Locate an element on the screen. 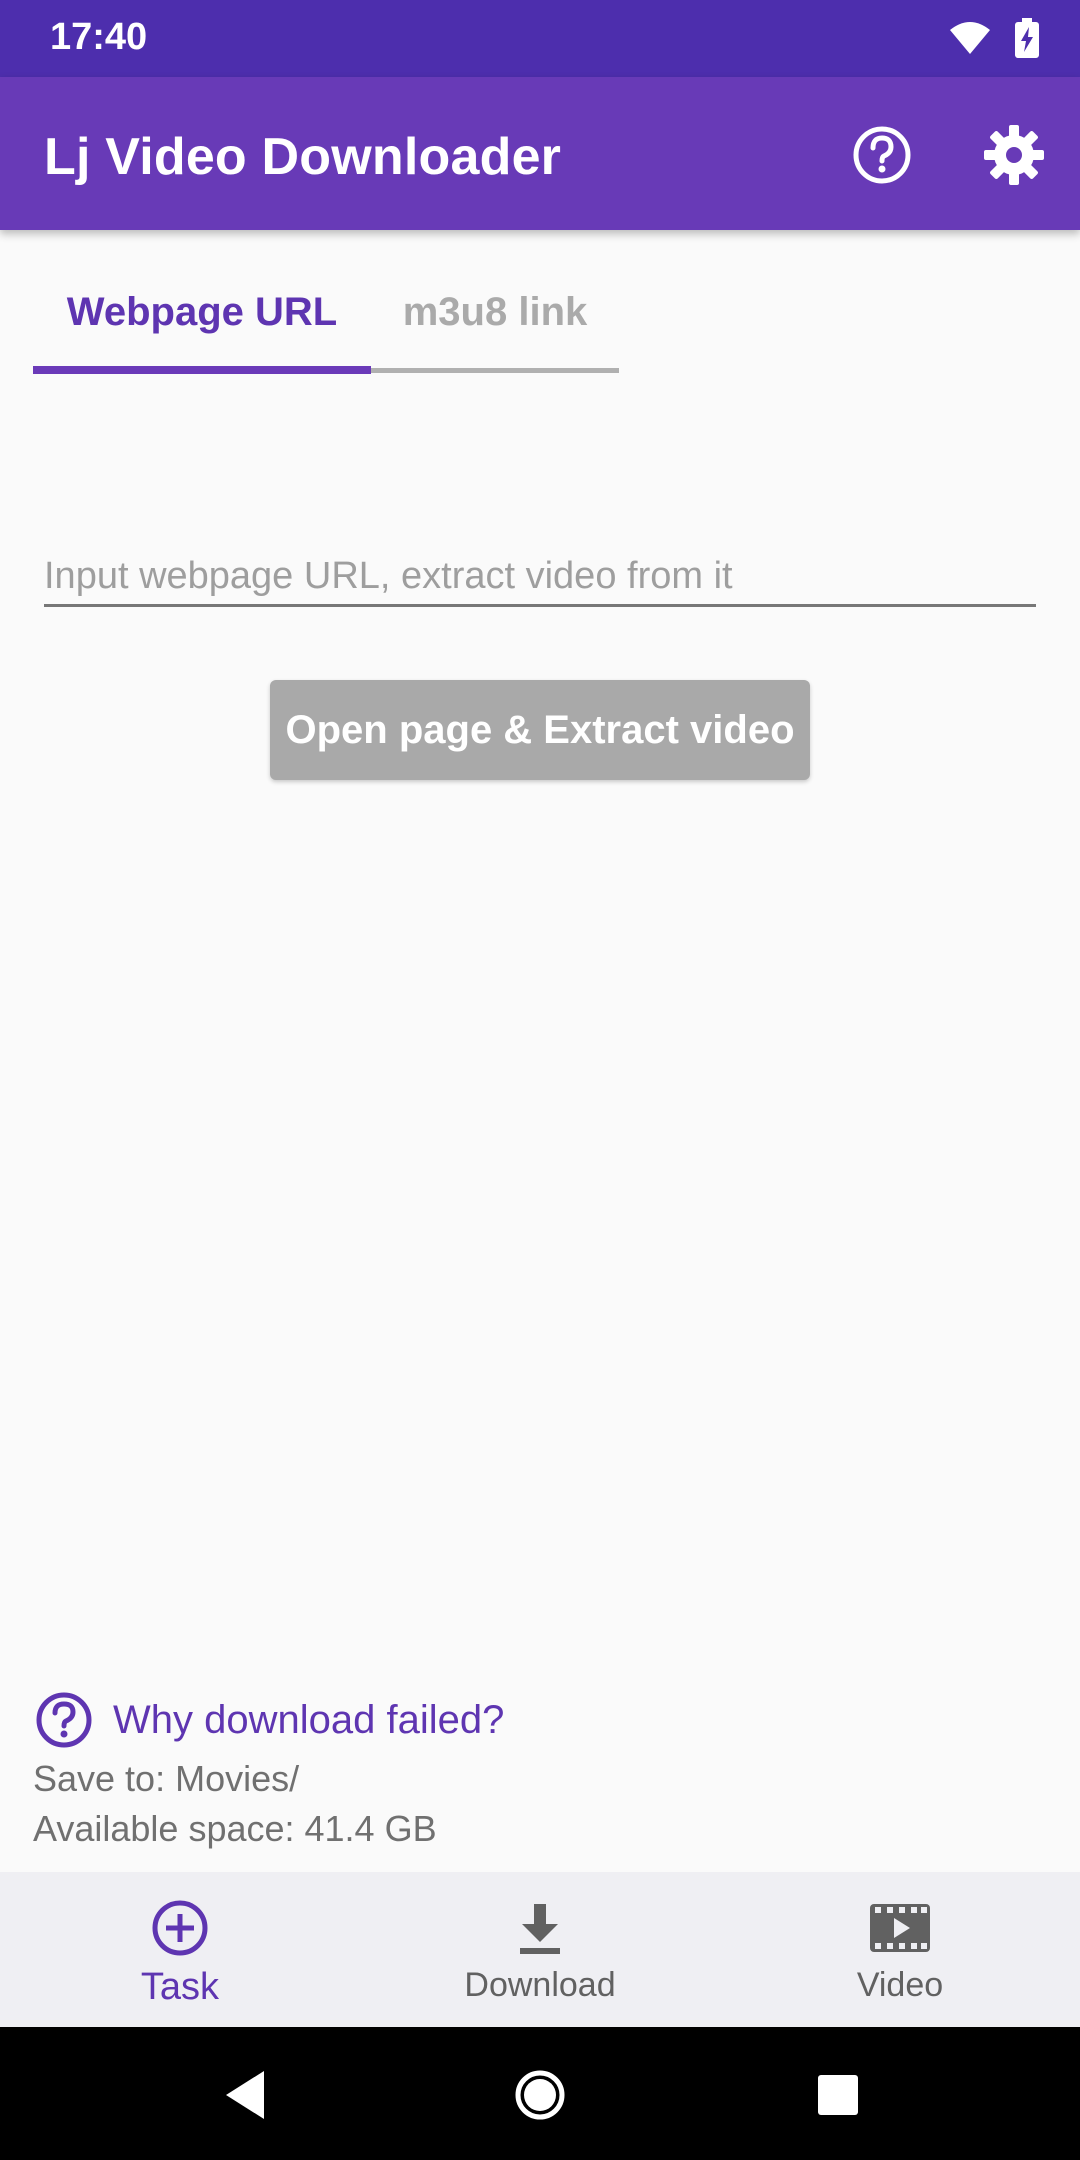 This screenshot has width=1080, height=2160. why-download-failed-label: Why download failed? is located at coordinates (309, 1719).